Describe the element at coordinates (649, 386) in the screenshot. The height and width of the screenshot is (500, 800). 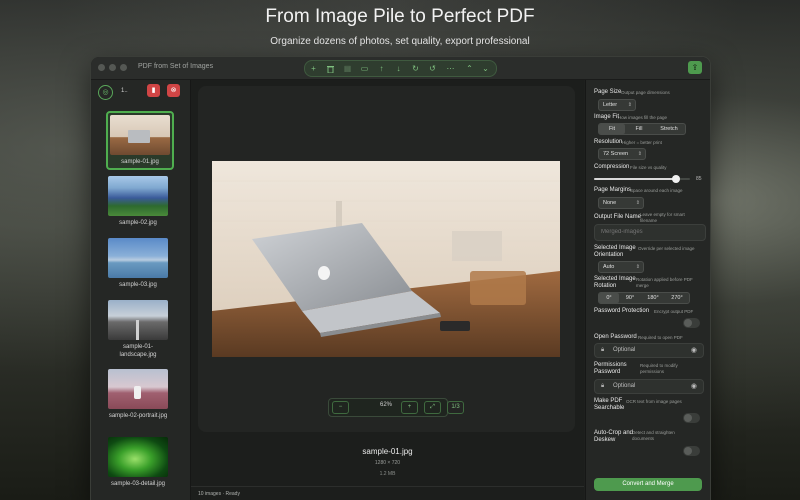
I see `permissions-password-field: 🔒︎ Optional ◉` at that location.